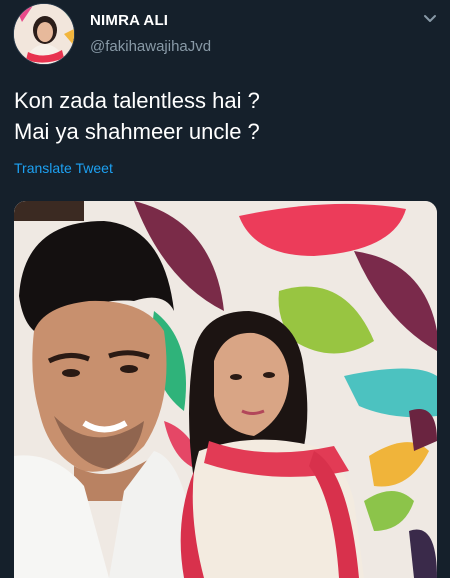  I want to click on tweet-text-line: Mai ya shahmeer uncle ?, so click(137, 131).